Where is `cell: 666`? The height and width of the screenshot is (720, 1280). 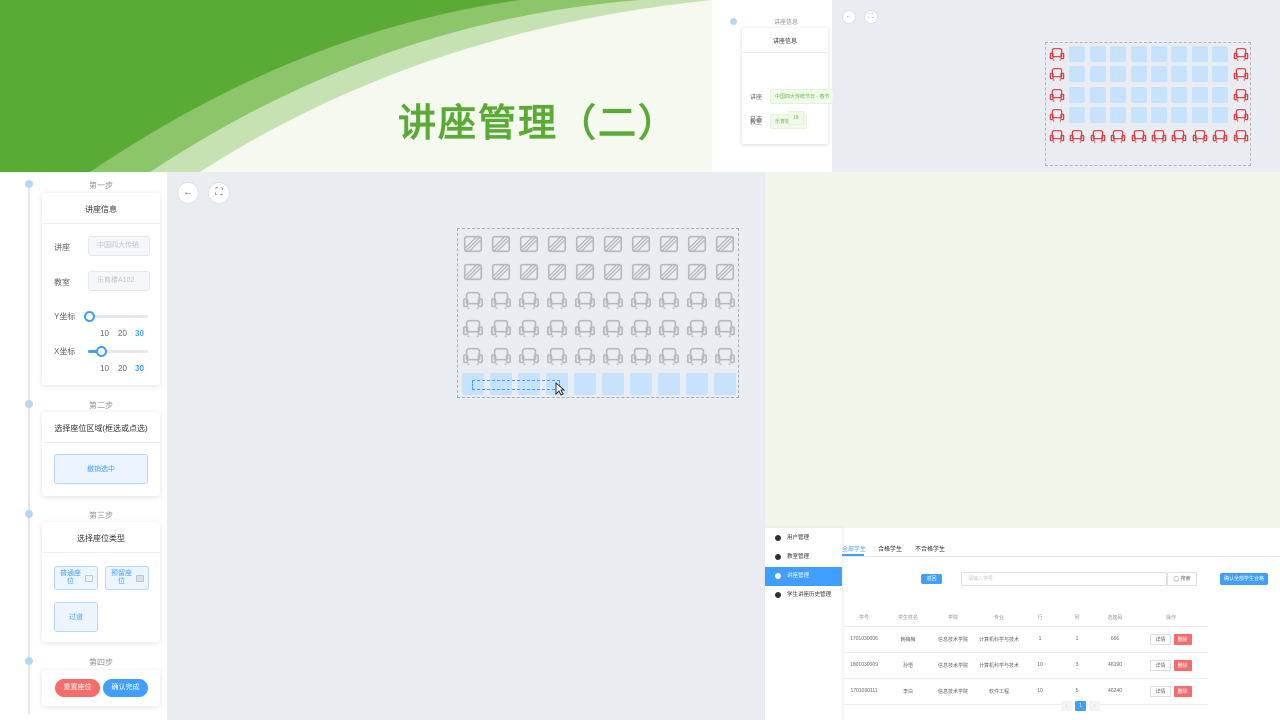
cell: 666 is located at coordinates (1115, 639).